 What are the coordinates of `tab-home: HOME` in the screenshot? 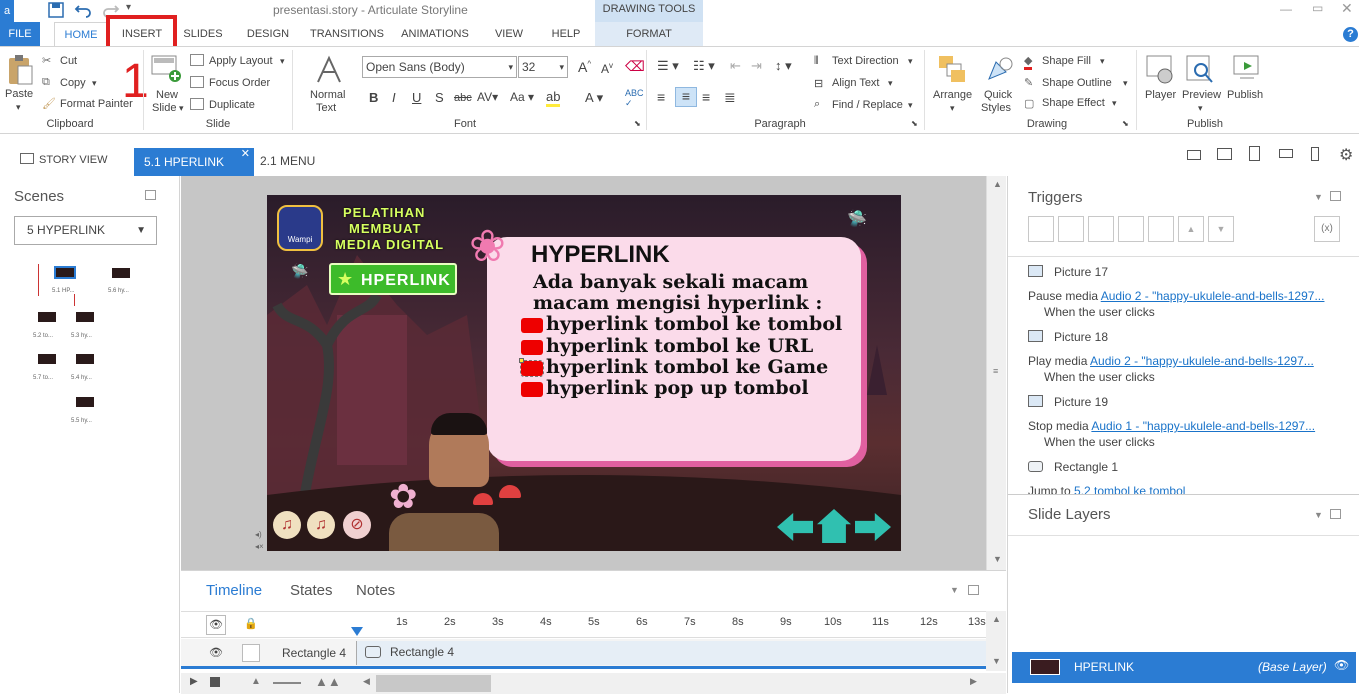 It's located at (81, 34).